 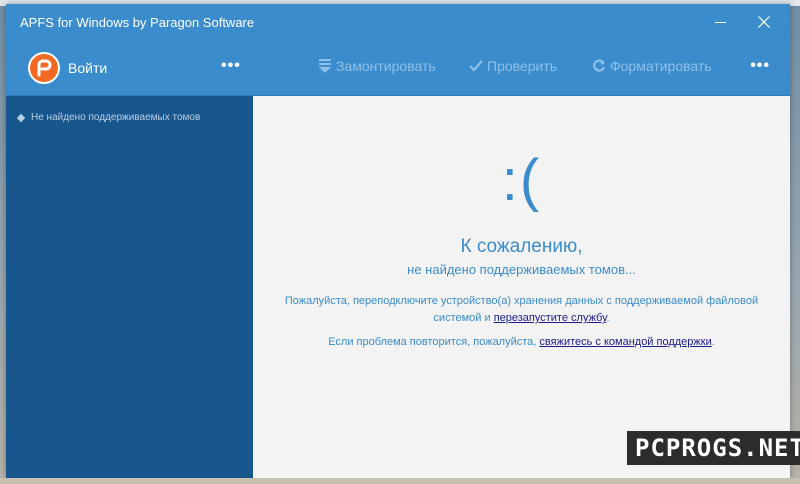 I want to click on support-text-end: ., so click(x=713, y=342).